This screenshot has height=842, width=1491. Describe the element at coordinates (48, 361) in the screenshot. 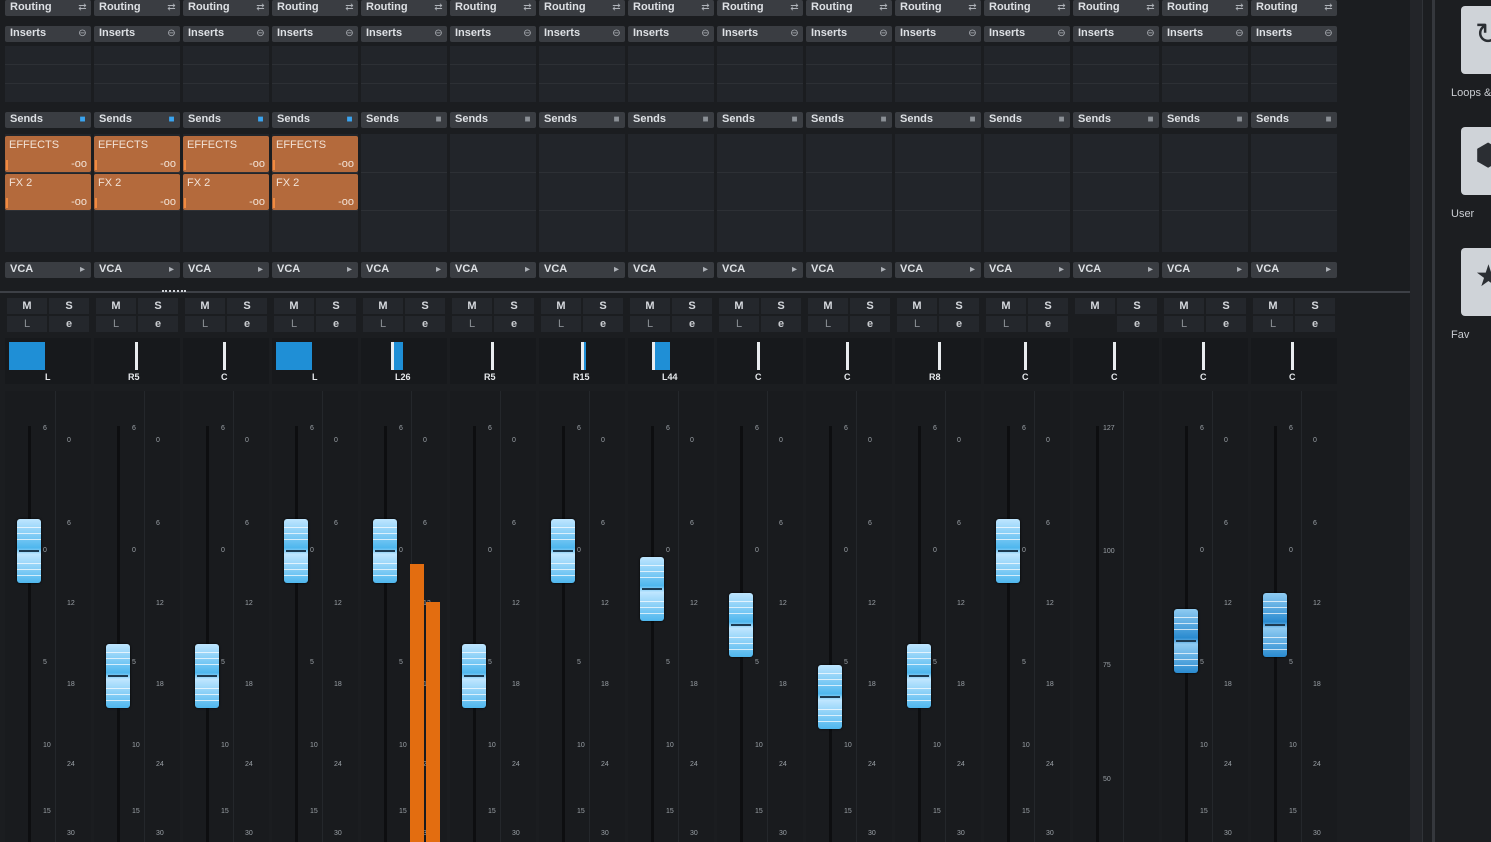

I see `pan-control: L` at that location.